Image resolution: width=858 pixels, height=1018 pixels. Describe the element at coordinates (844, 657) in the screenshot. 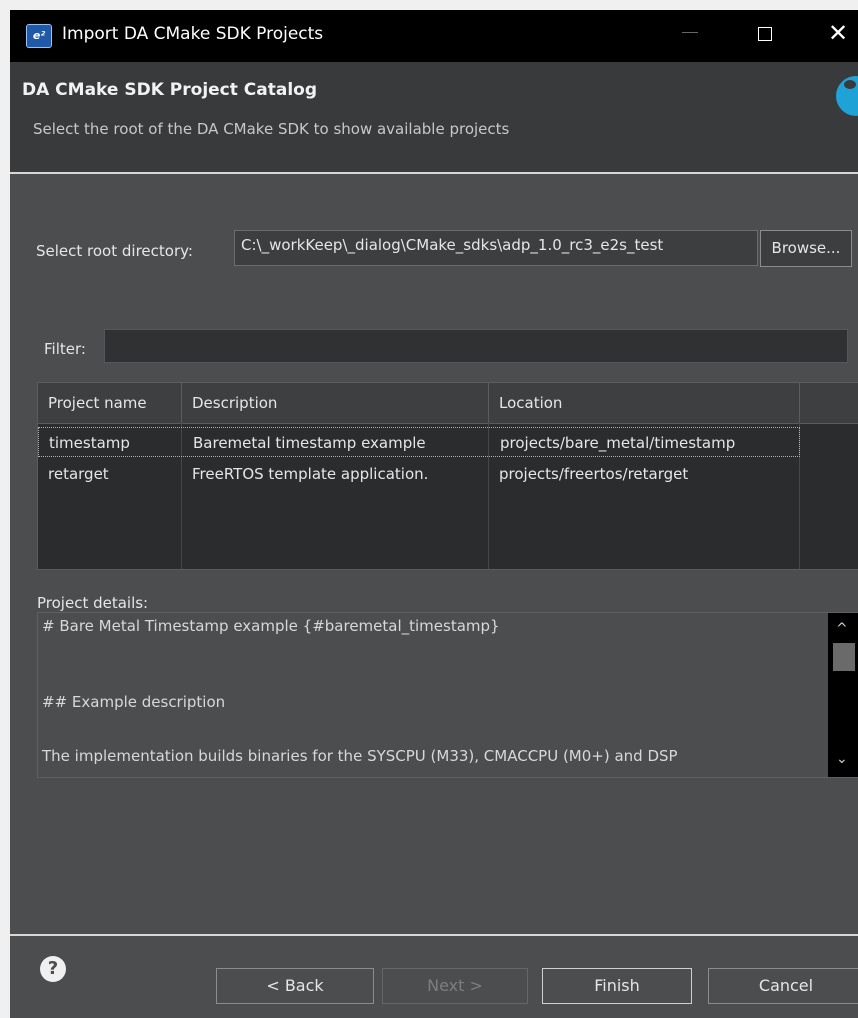

I see `scroll-thumb` at that location.